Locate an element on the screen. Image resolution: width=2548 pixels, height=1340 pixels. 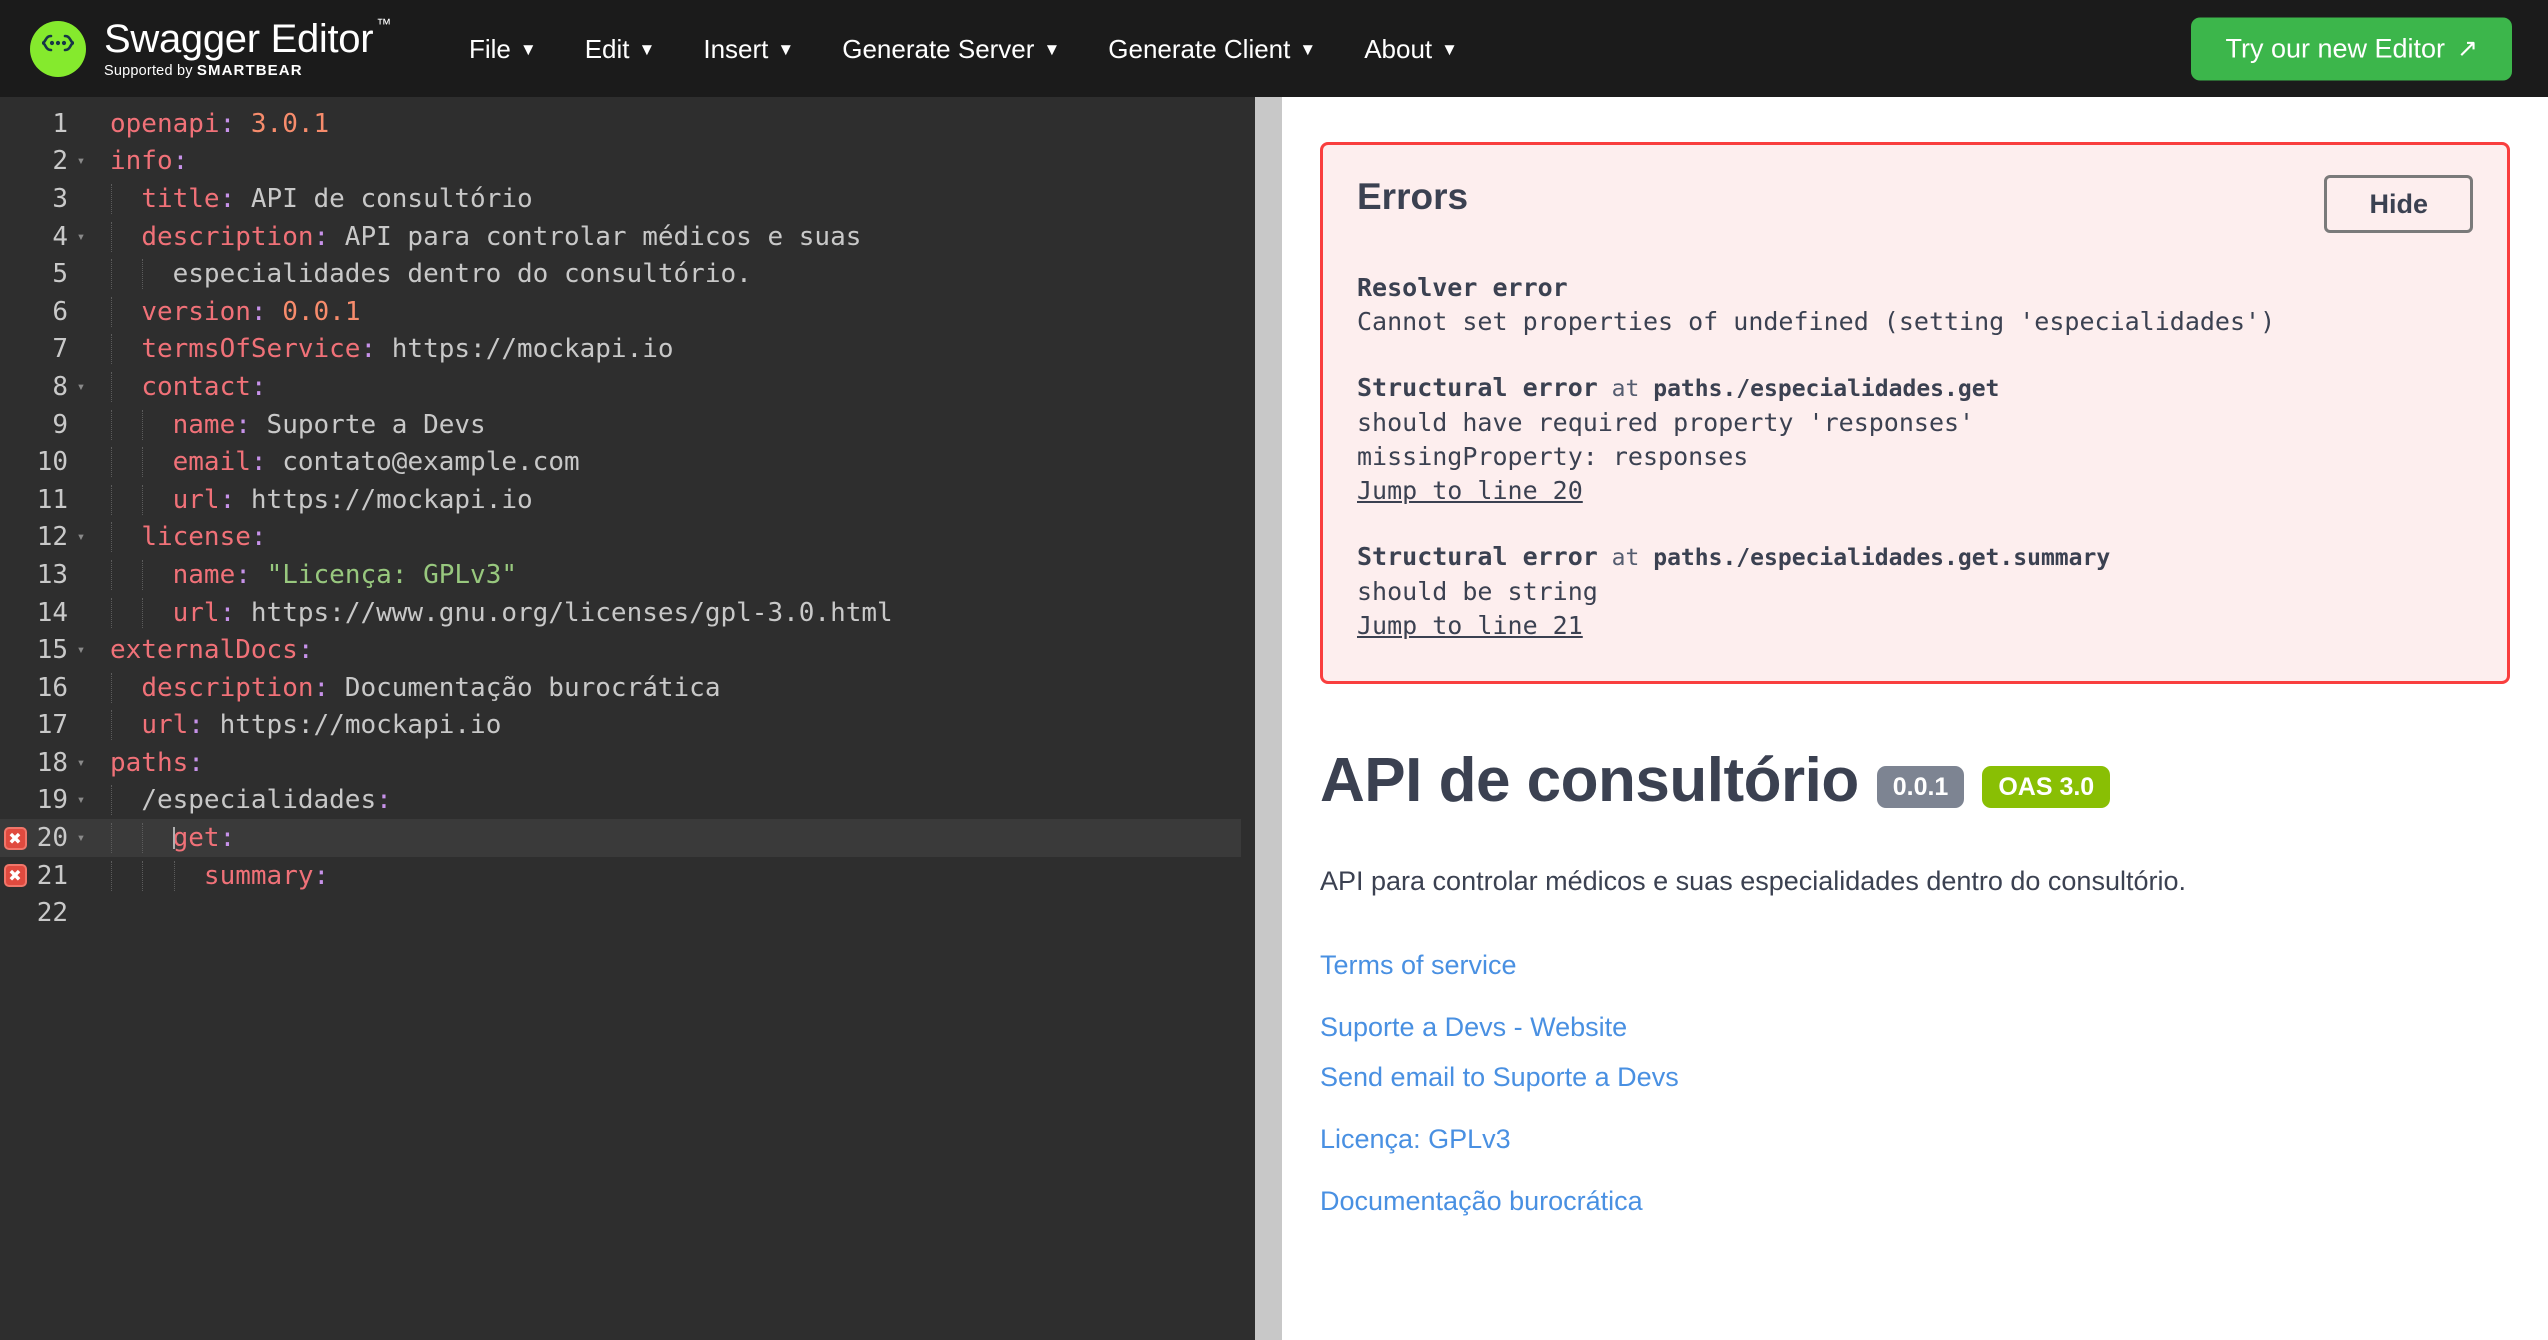
token-val: API para controlar médicos e suas is located at coordinates (595, 236).